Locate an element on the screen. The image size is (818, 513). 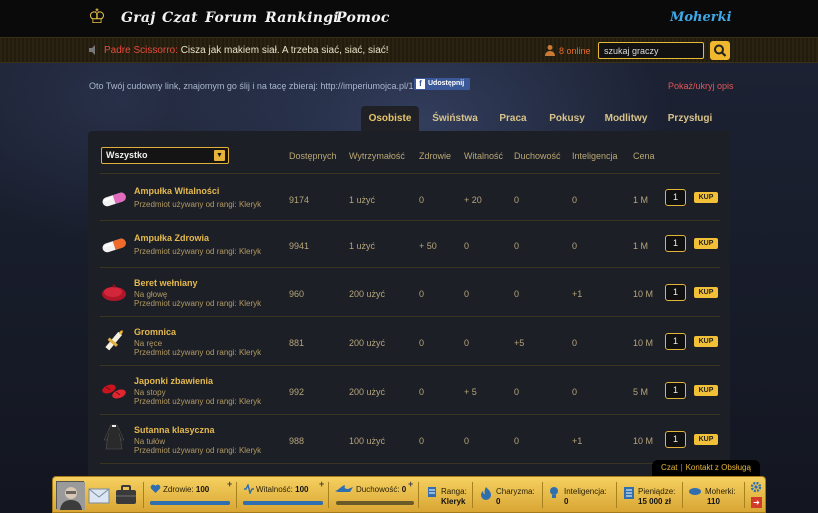
column-header-price: Cena is located at coordinates (644, 156).